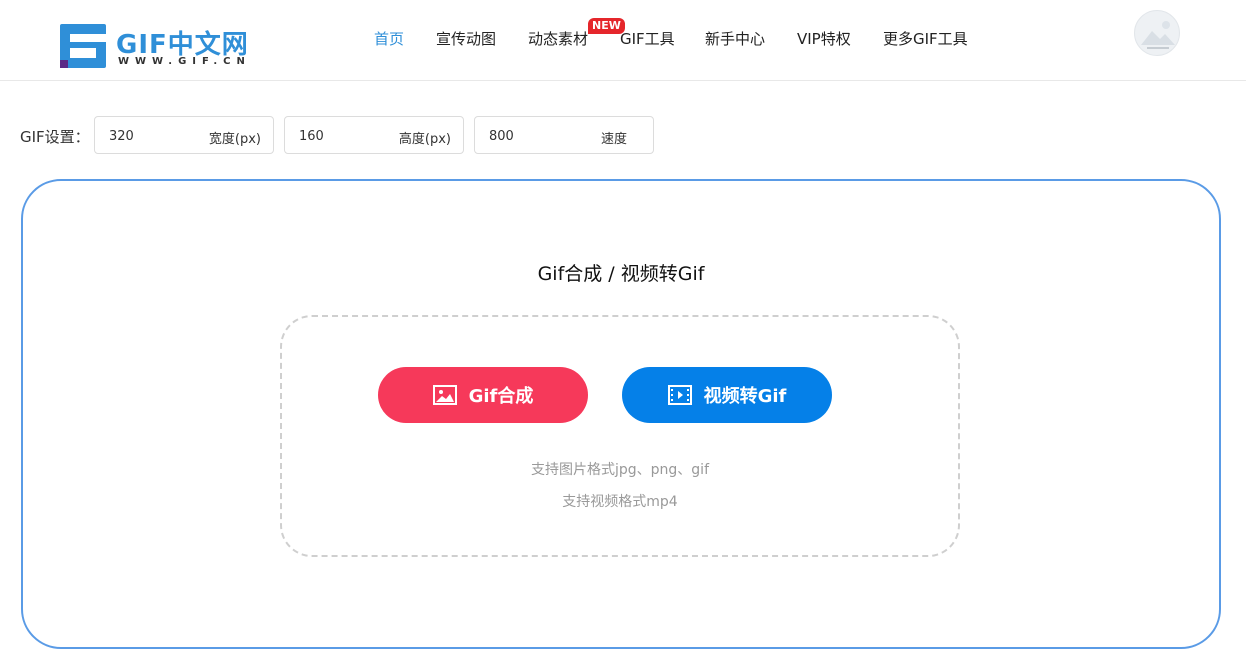 This screenshot has height=649, width=1246. What do you see at coordinates (389, 38) in the screenshot?
I see `nav-item-home: 首页` at bounding box center [389, 38].